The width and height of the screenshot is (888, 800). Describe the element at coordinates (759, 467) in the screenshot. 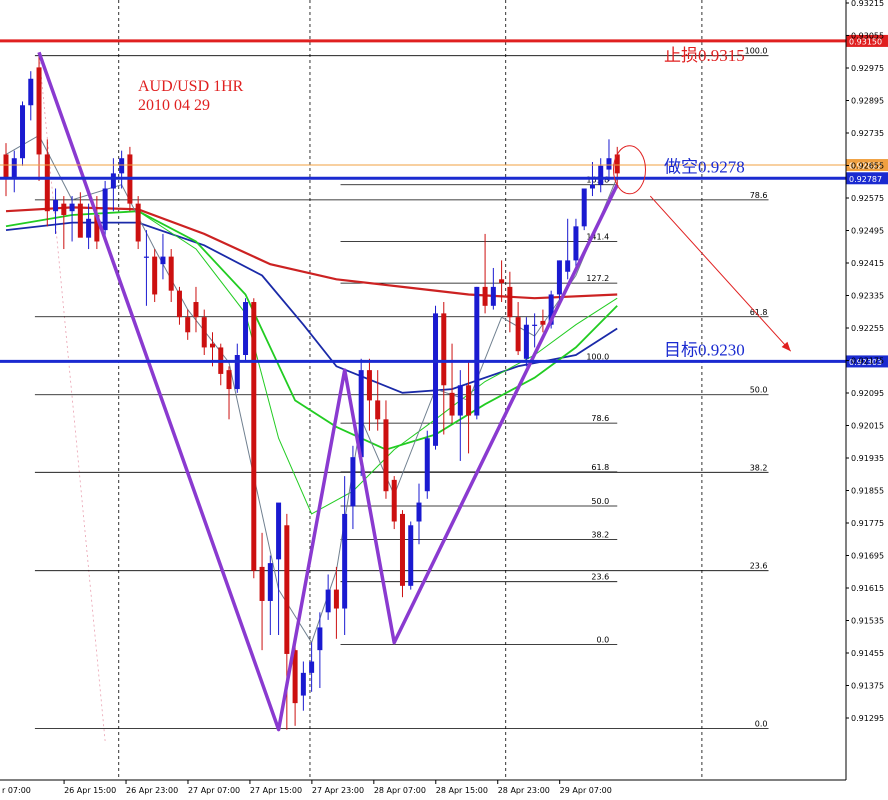

I see `fib-big-label: 38.2` at that location.